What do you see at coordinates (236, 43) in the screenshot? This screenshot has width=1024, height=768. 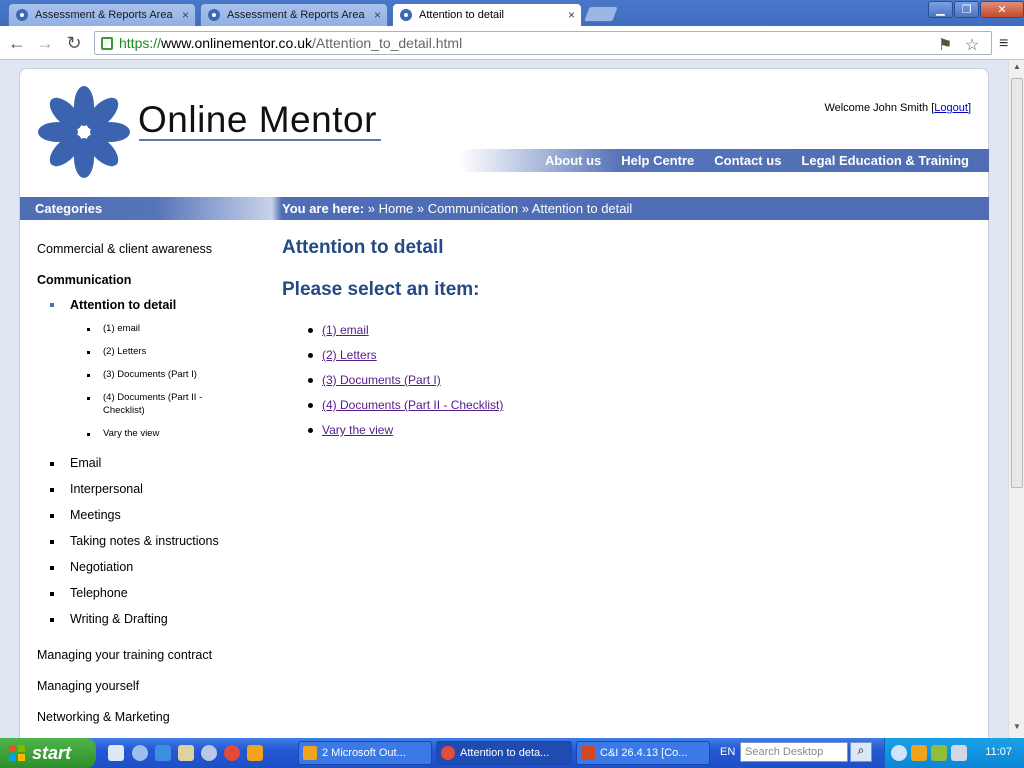 I see `url-host: www.onlinementor.co.uk` at bounding box center [236, 43].